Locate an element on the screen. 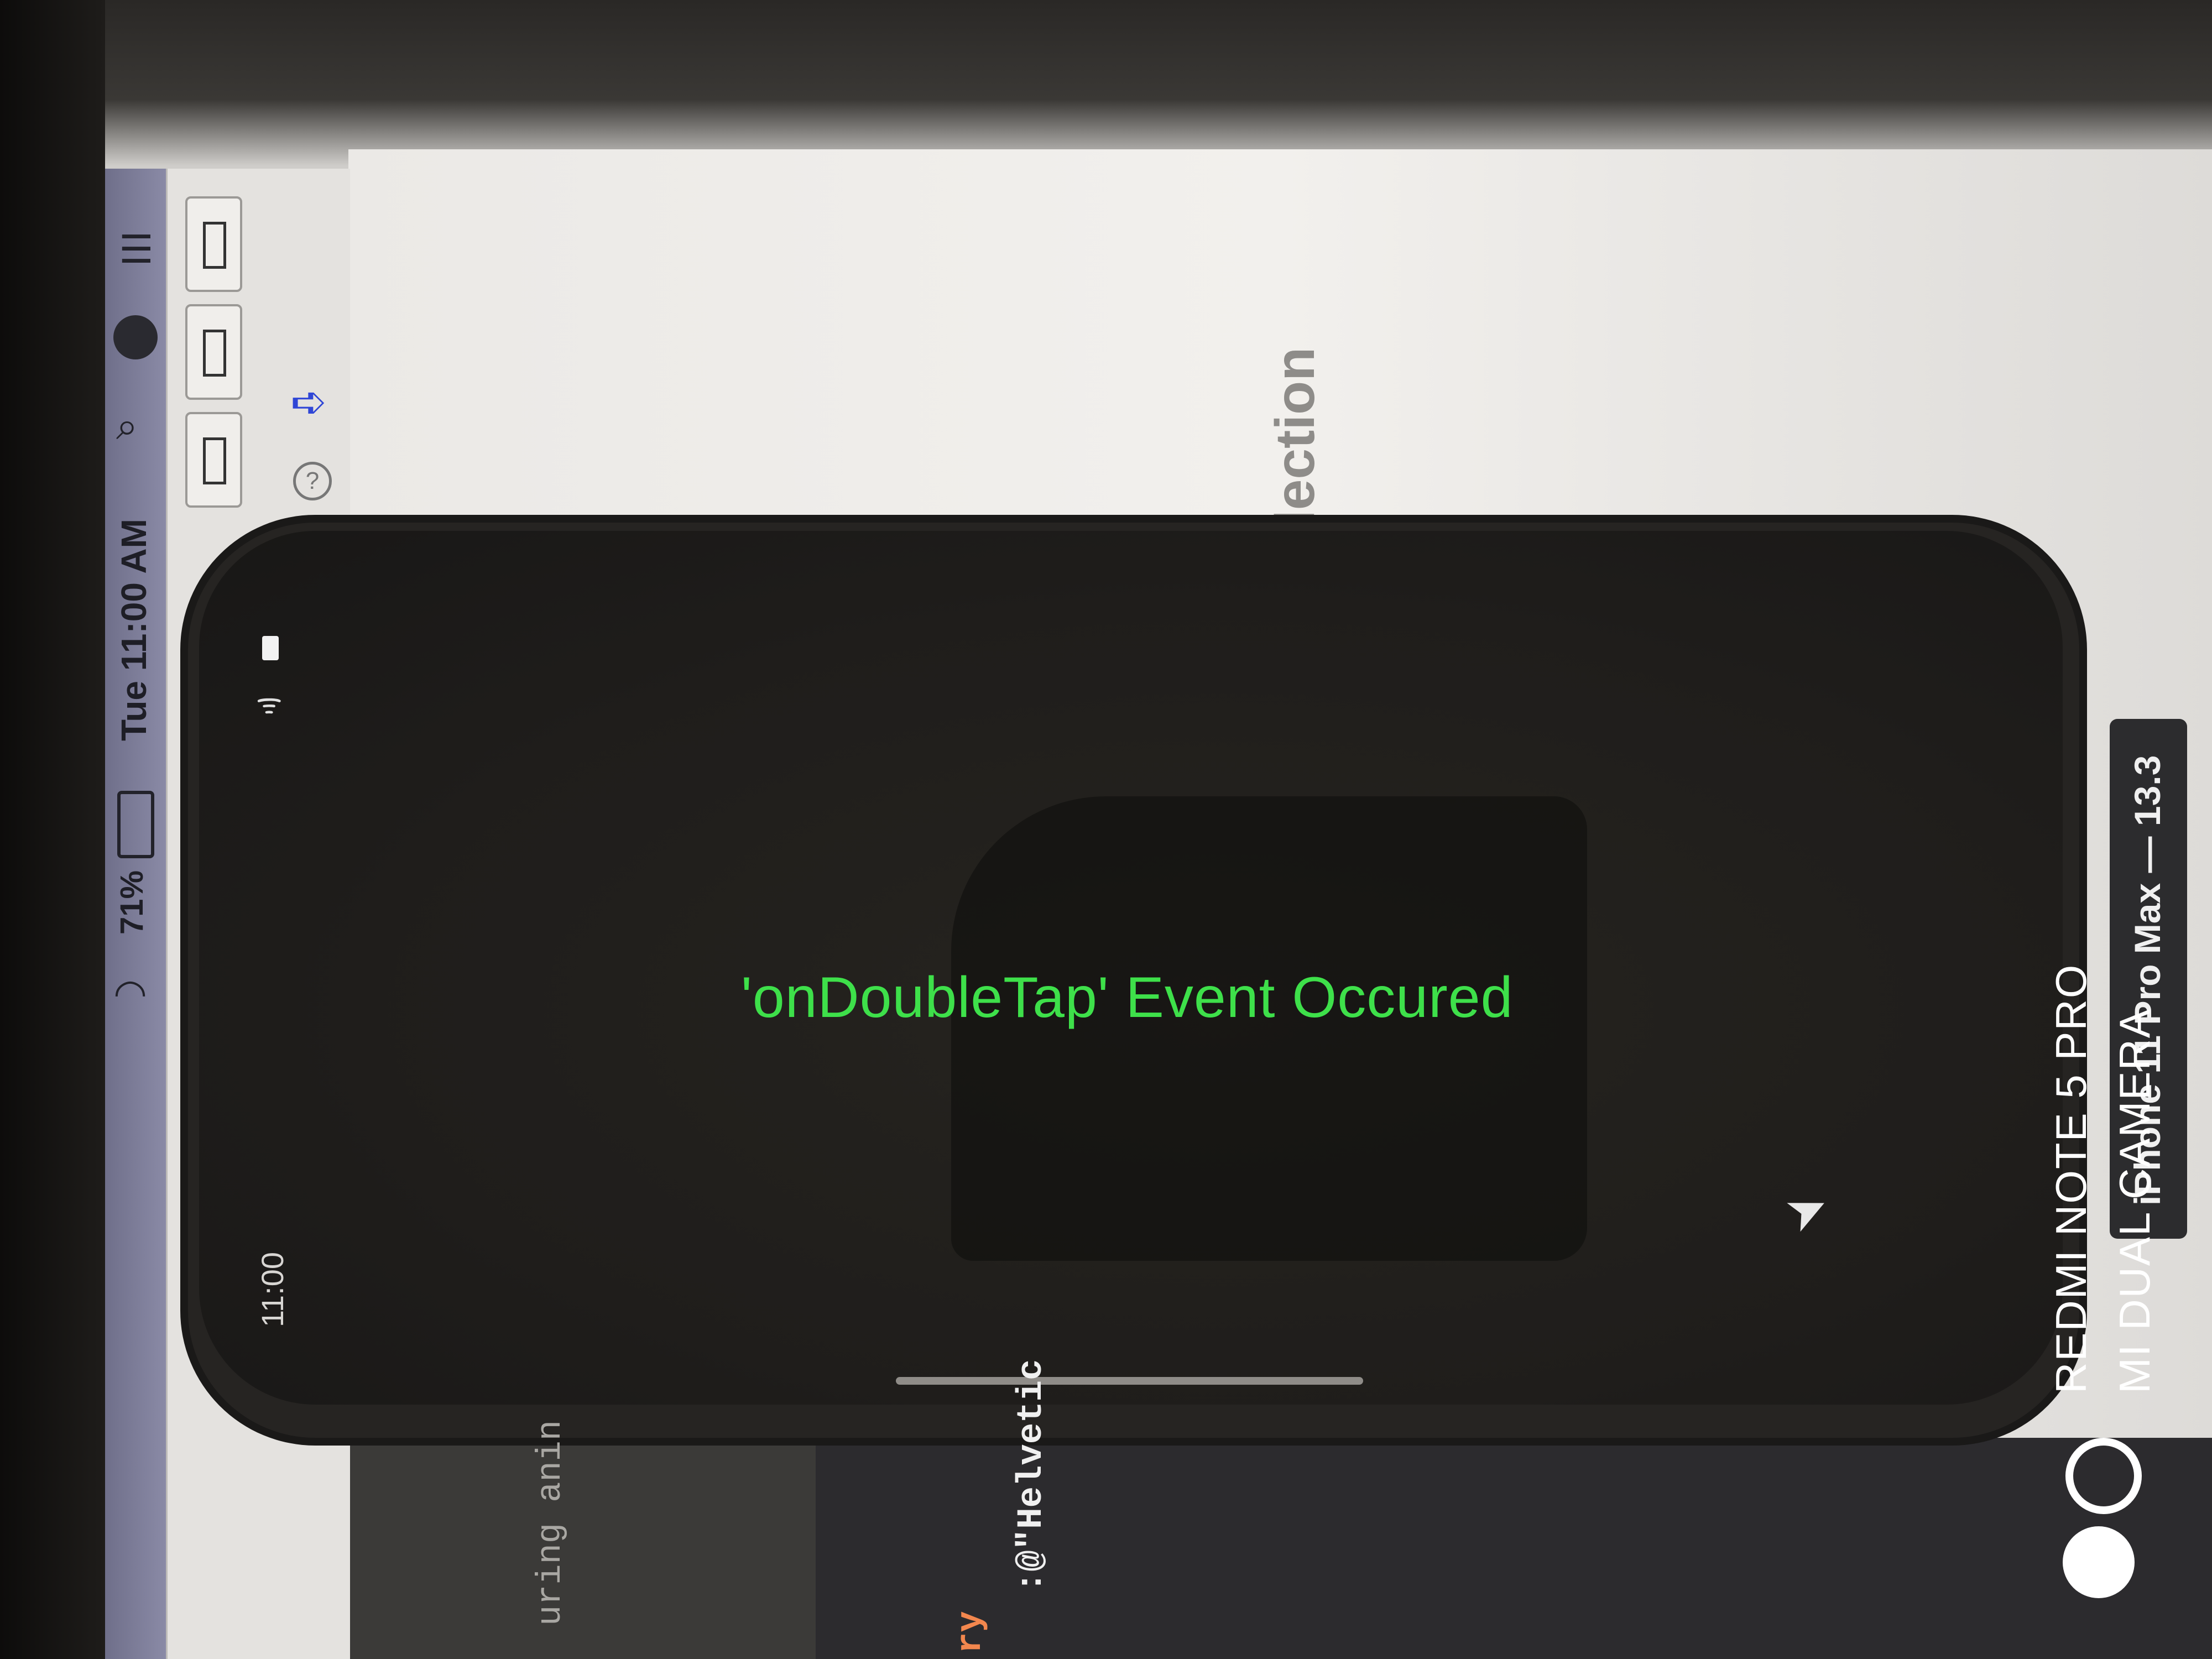 This screenshot has height=1659, width=2212. code-line: :@"Helvetic is located at coordinates (1032, 1476).